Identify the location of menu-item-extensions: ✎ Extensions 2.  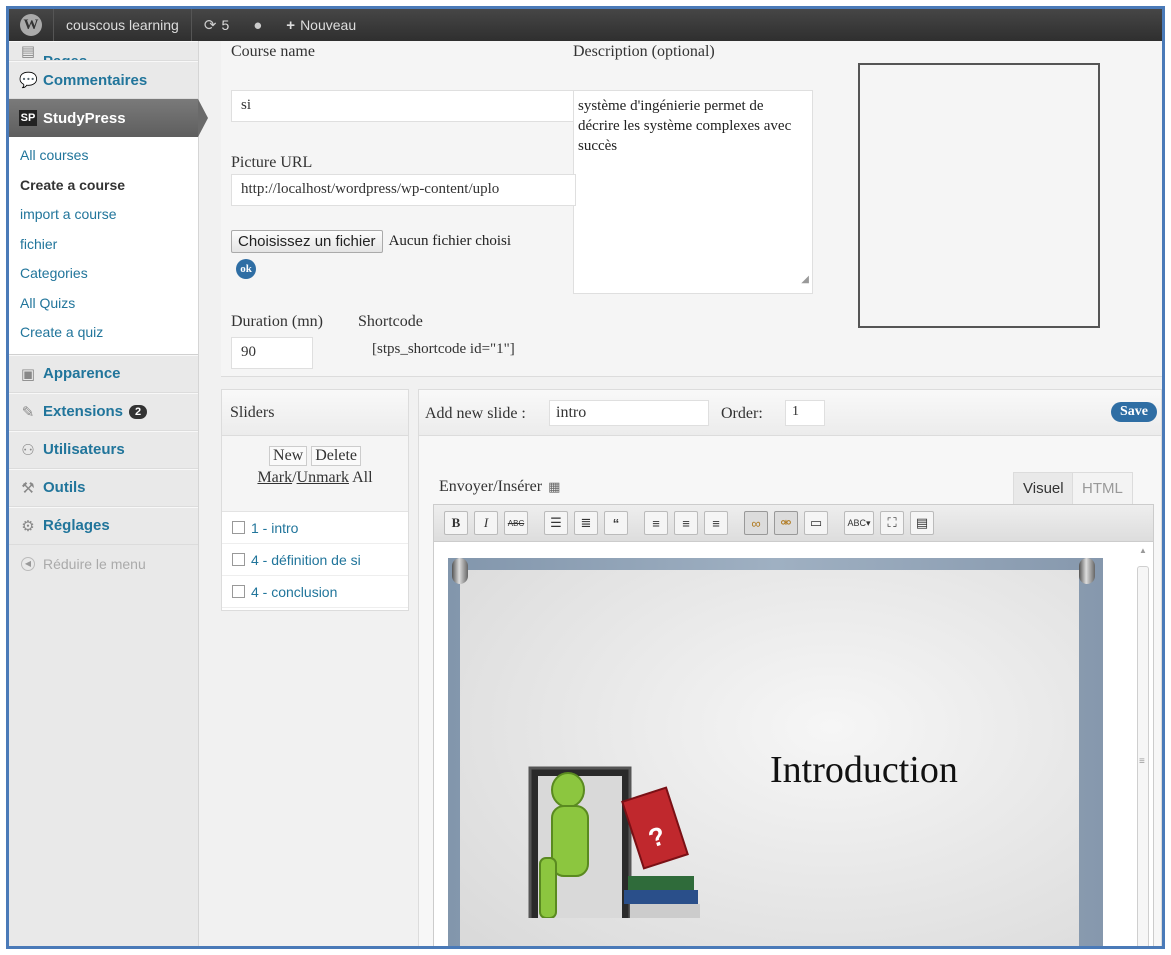
(103, 411).